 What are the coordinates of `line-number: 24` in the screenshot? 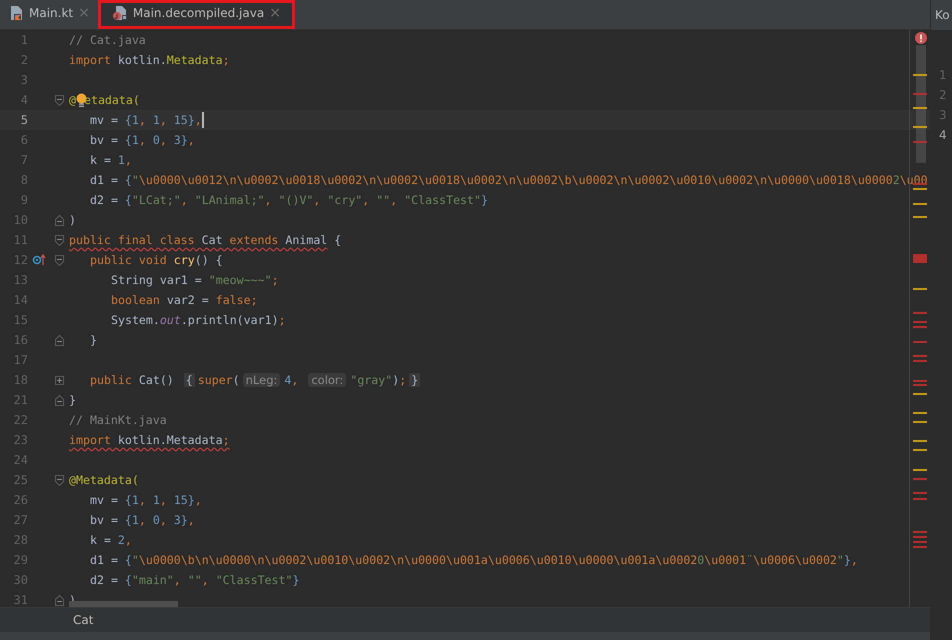 It's located at (20, 460).